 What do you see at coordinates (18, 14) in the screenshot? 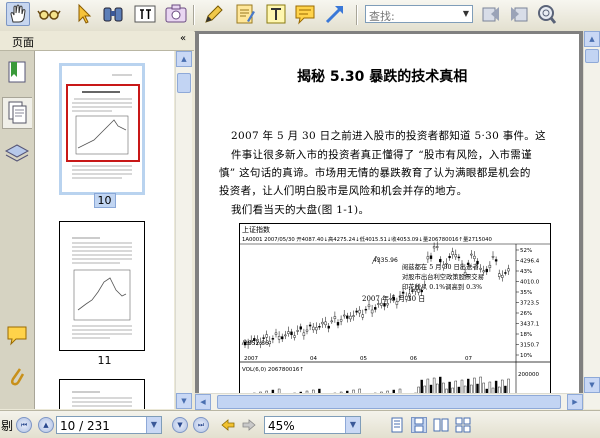
I see `hand-tool-icon` at bounding box center [18, 14].